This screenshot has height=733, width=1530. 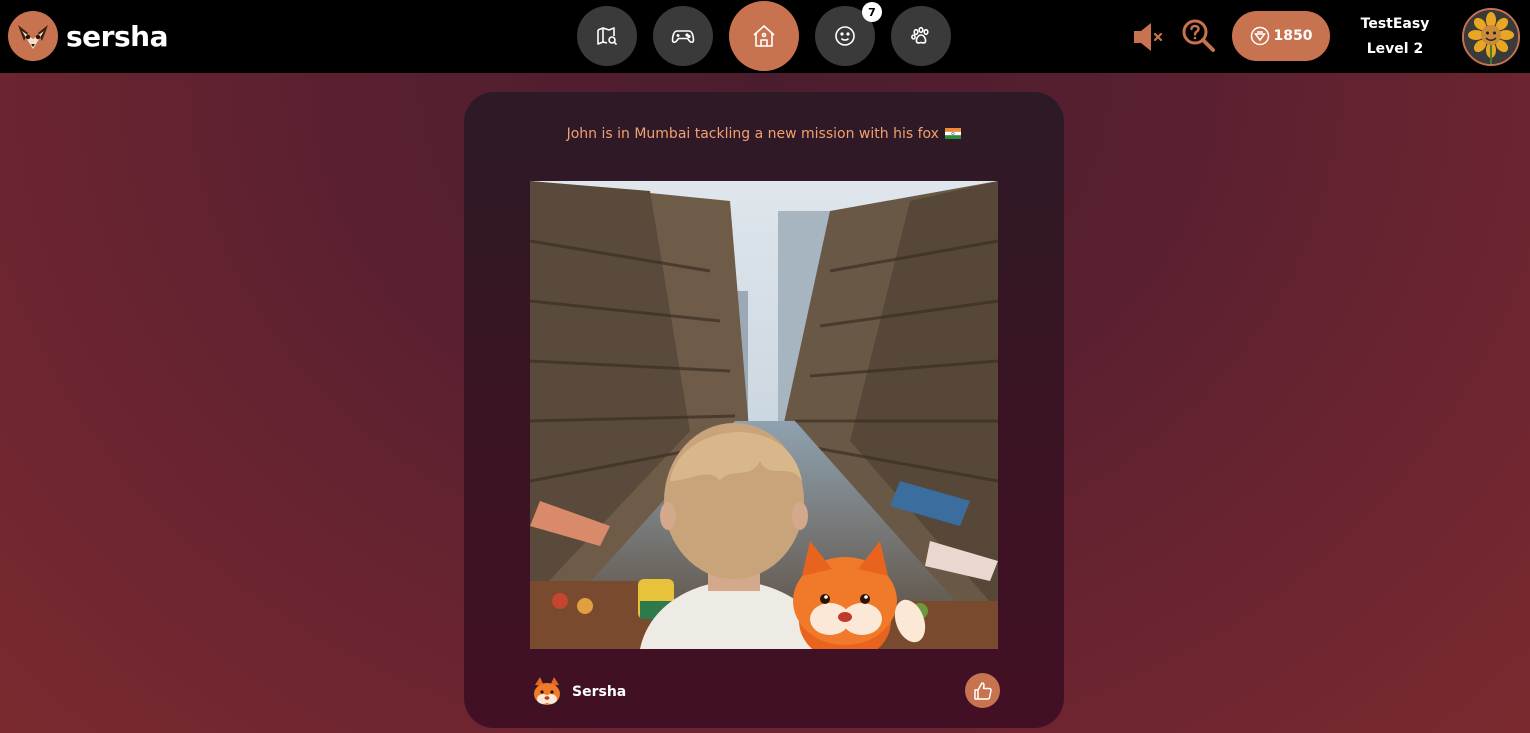 I want to click on sunflower-avatar, so click(x=1491, y=37).